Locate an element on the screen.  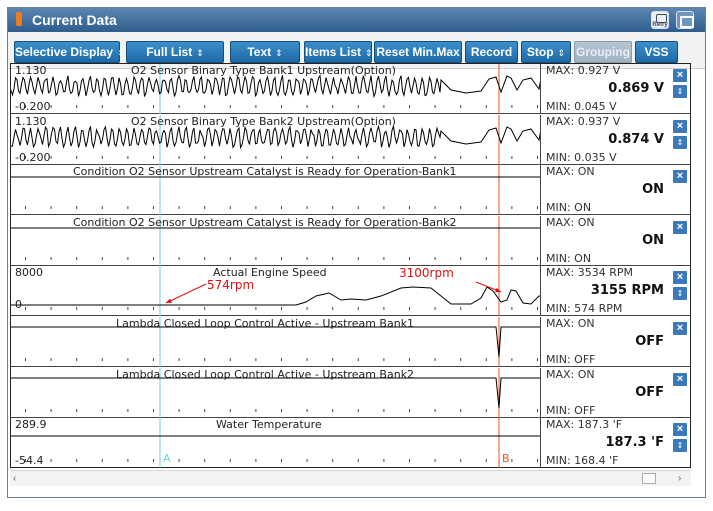
value-panel: MAX: 3534 RPM 3155 RPM MIN: 574 RPM × ⇕ is located at coordinates (616, 291).